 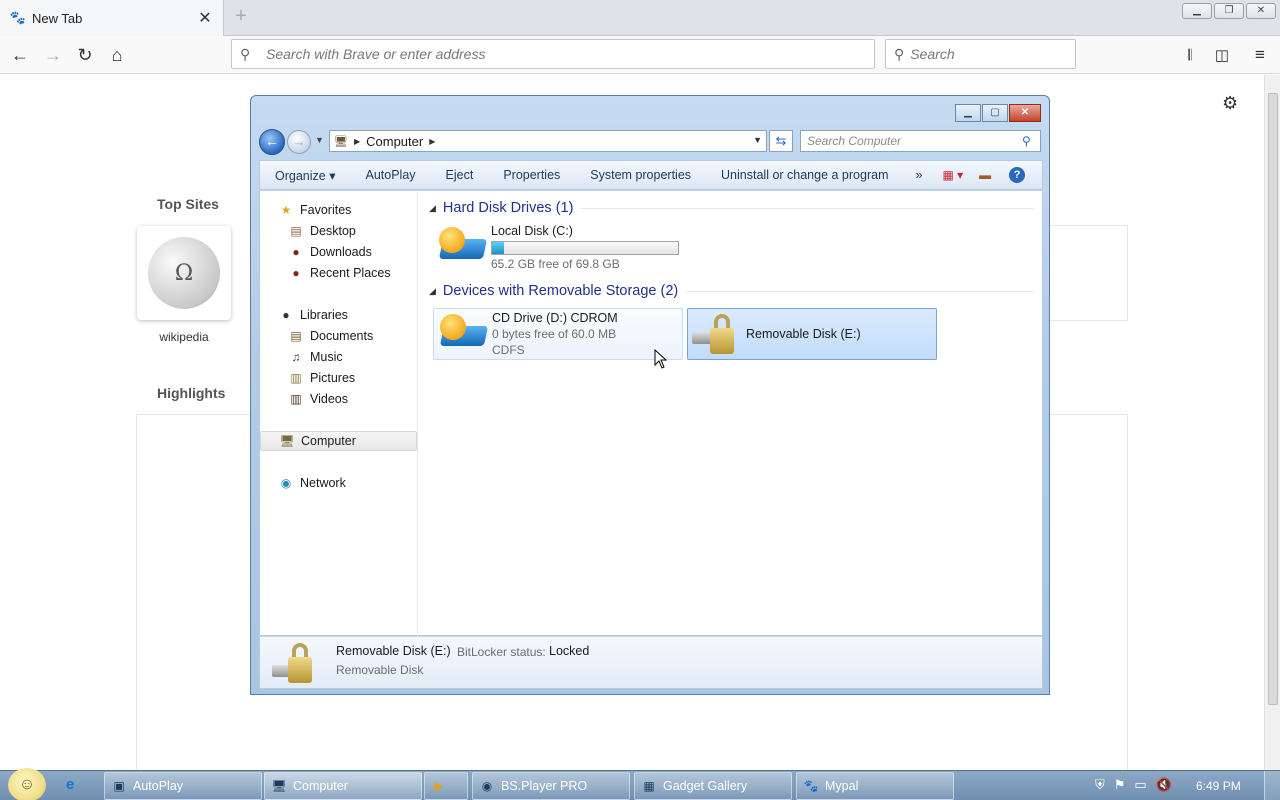 What do you see at coordinates (985, 175) in the screenshot?
I see `preview-pane-icon: ▬` at bounding box center [985, 175].